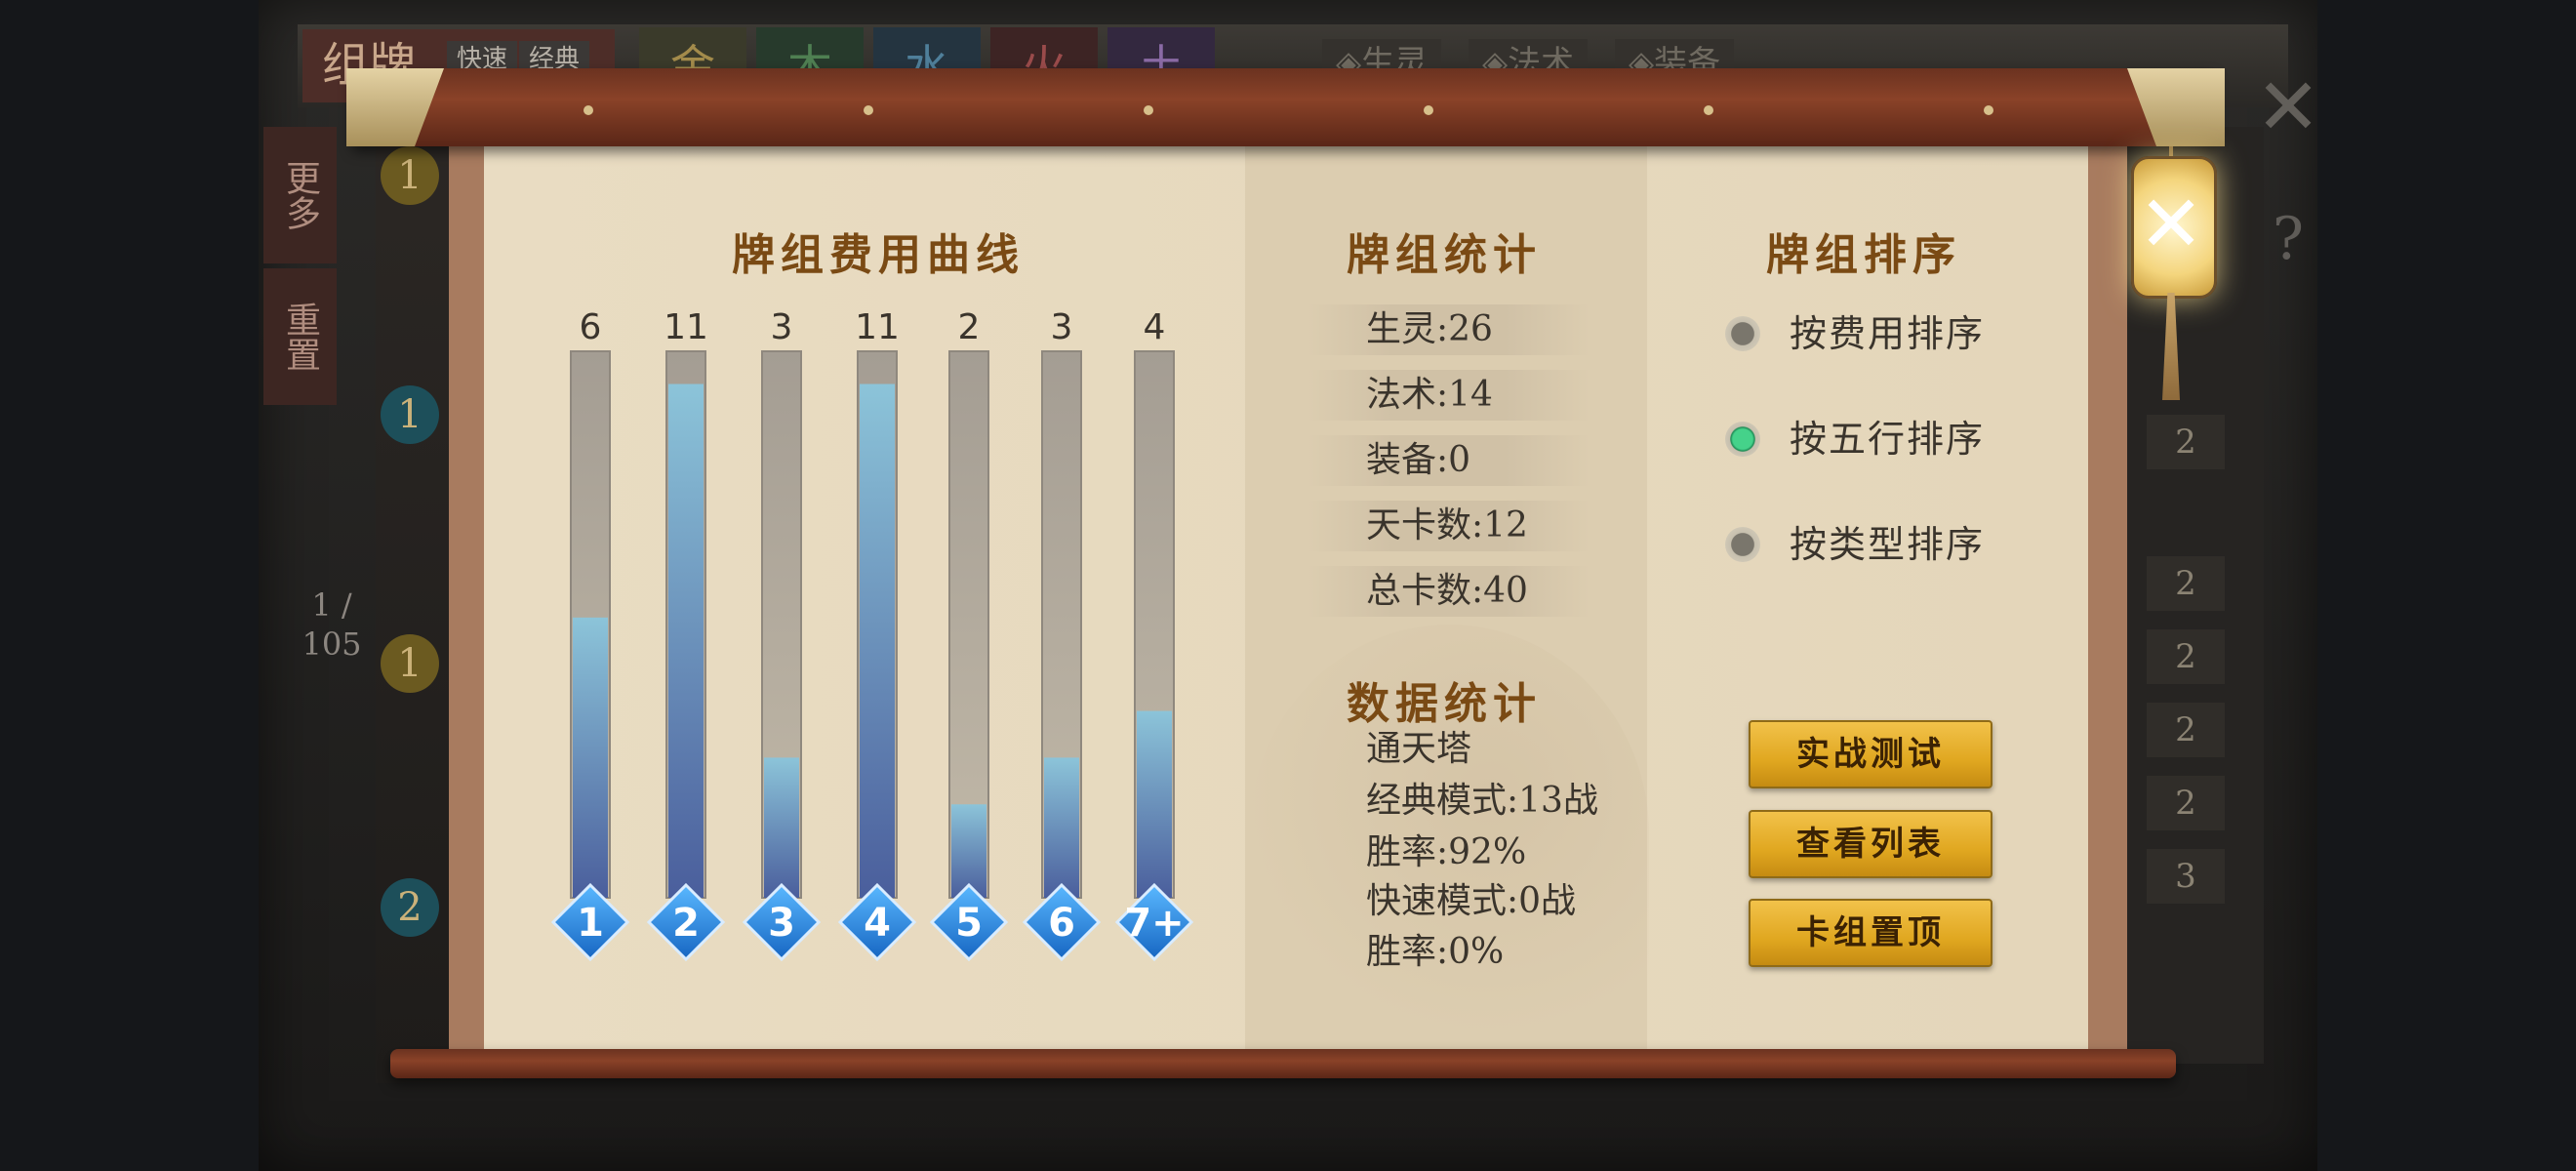 This screenshot has height=1171, width=2576. I want to click on stat-total-cards: 总卡数:40, so click(1449, 591).